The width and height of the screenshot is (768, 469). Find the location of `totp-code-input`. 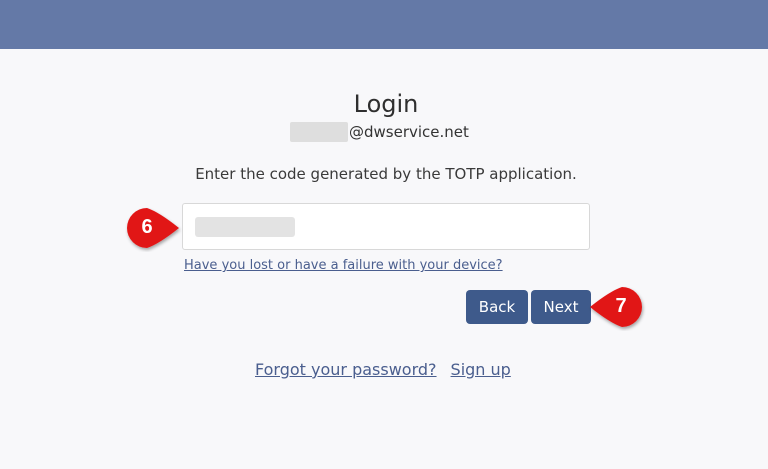

totp-code-input is located at coordinates (386, 226).